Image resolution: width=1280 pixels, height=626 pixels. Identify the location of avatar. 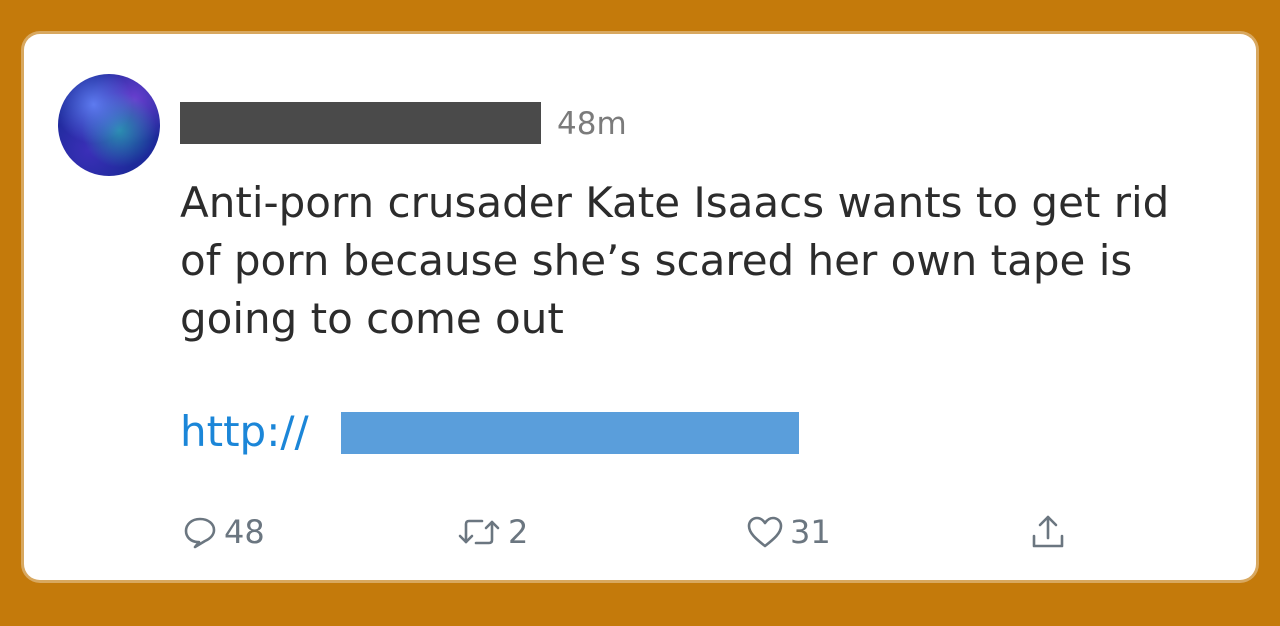
(109, 125).